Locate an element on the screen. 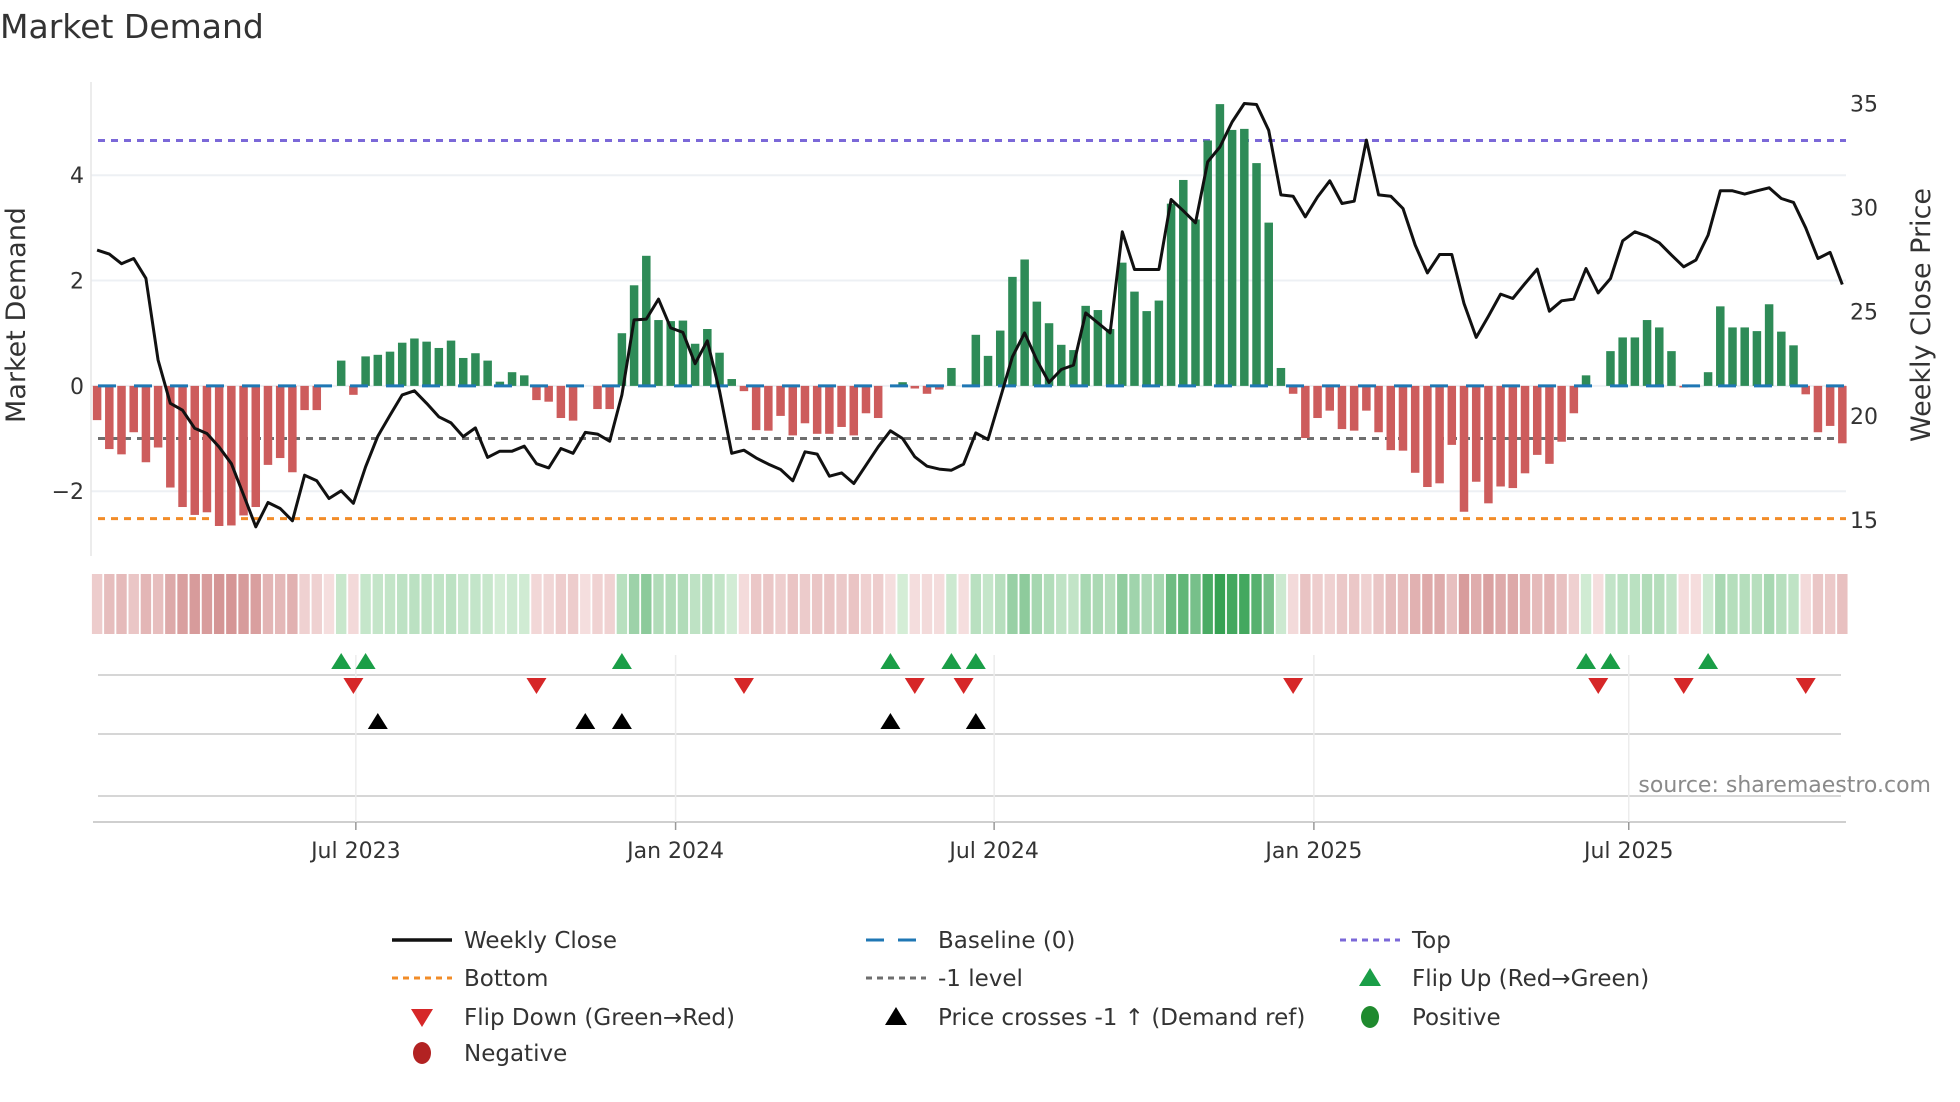 The height and width of the screenshot is (1102, 1960). legend-label: Baseline (0) is located at coordinates (1006, 941).